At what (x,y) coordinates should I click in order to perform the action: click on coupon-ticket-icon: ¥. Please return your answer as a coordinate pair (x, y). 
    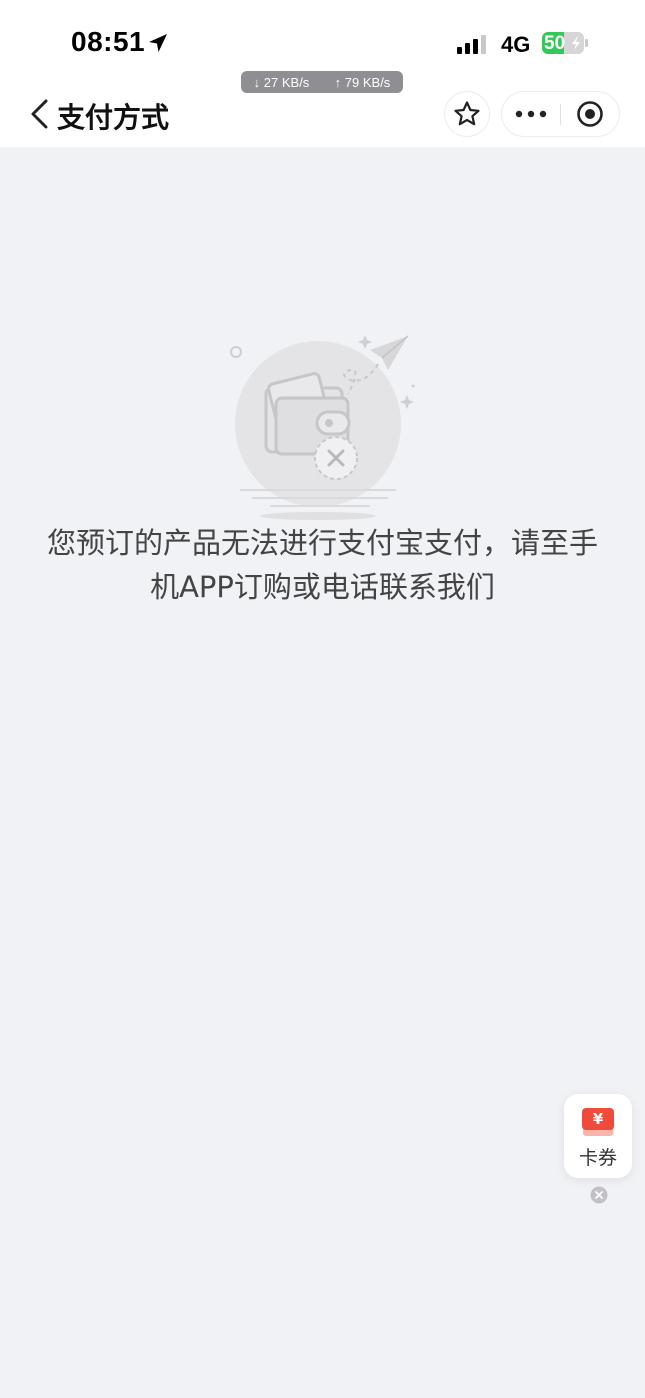
    Looking at the image, I should click on (598, 1122).